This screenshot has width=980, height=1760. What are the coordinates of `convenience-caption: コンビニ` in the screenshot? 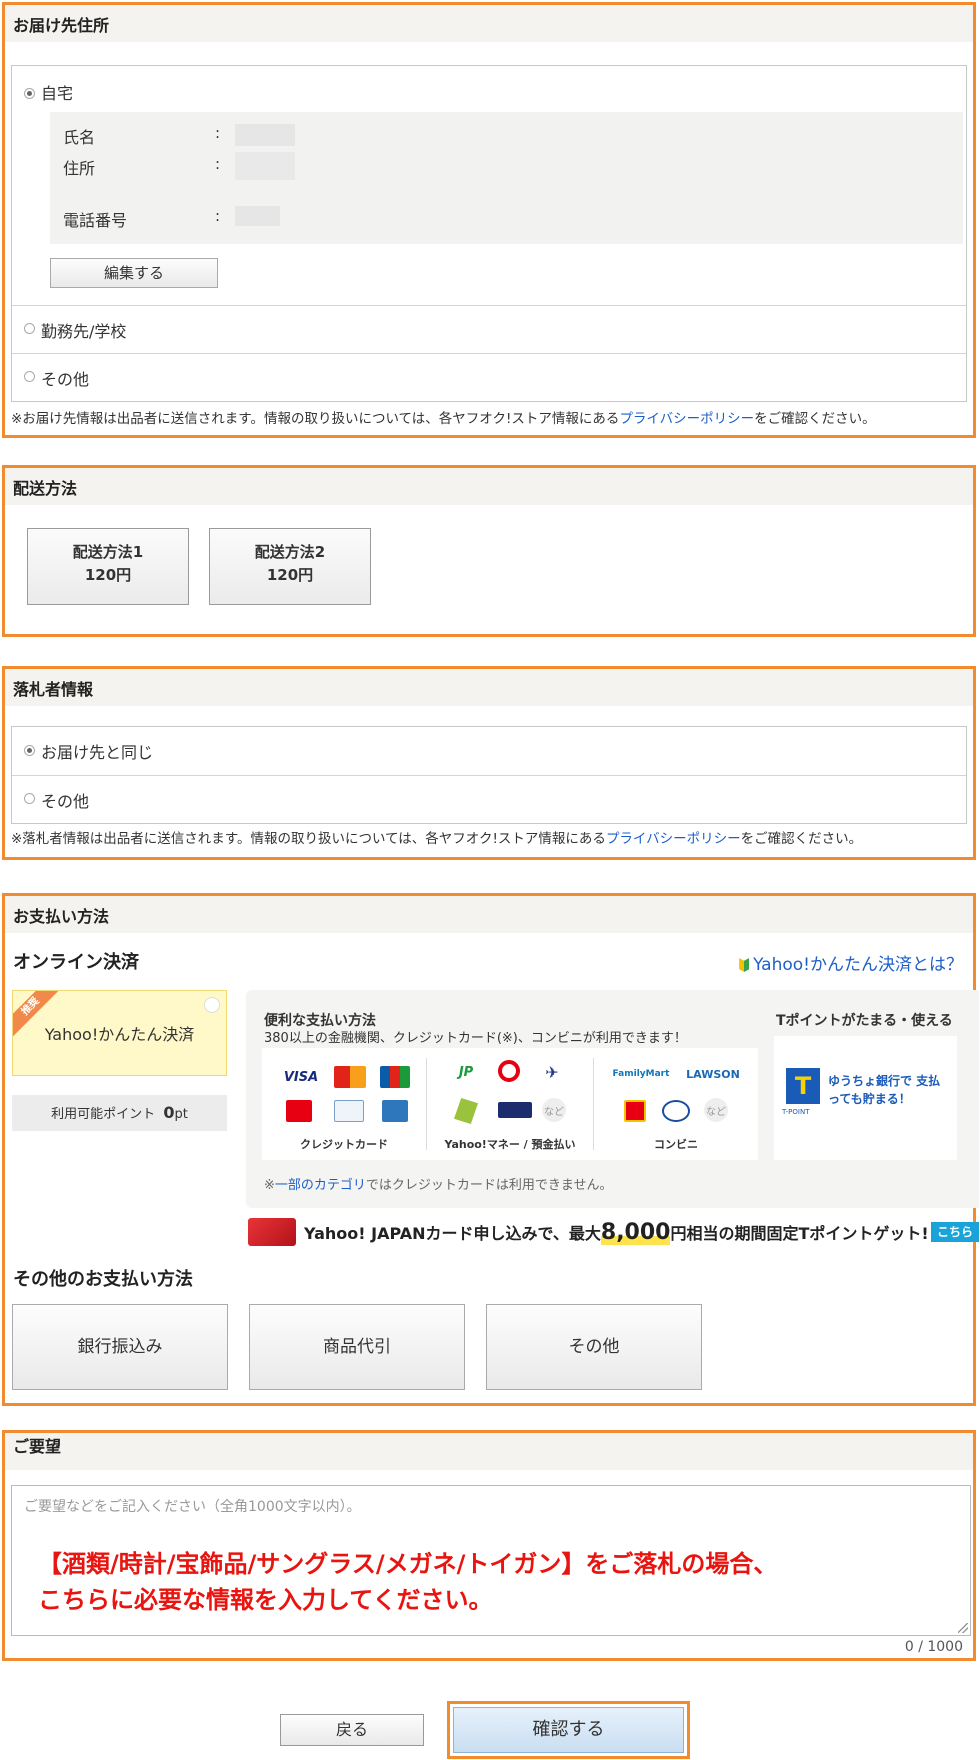 It's located at (676, 1144).